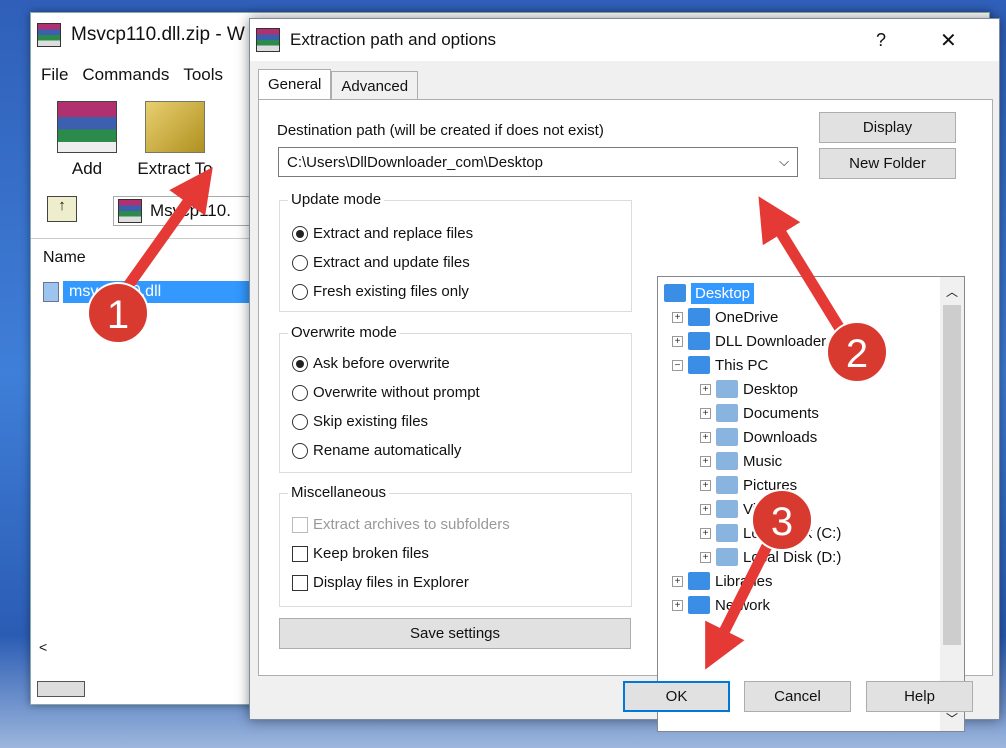 This screenshot has height=748, width=1006. I want to click on extract-to-label: Extract To, so click(175, 168).